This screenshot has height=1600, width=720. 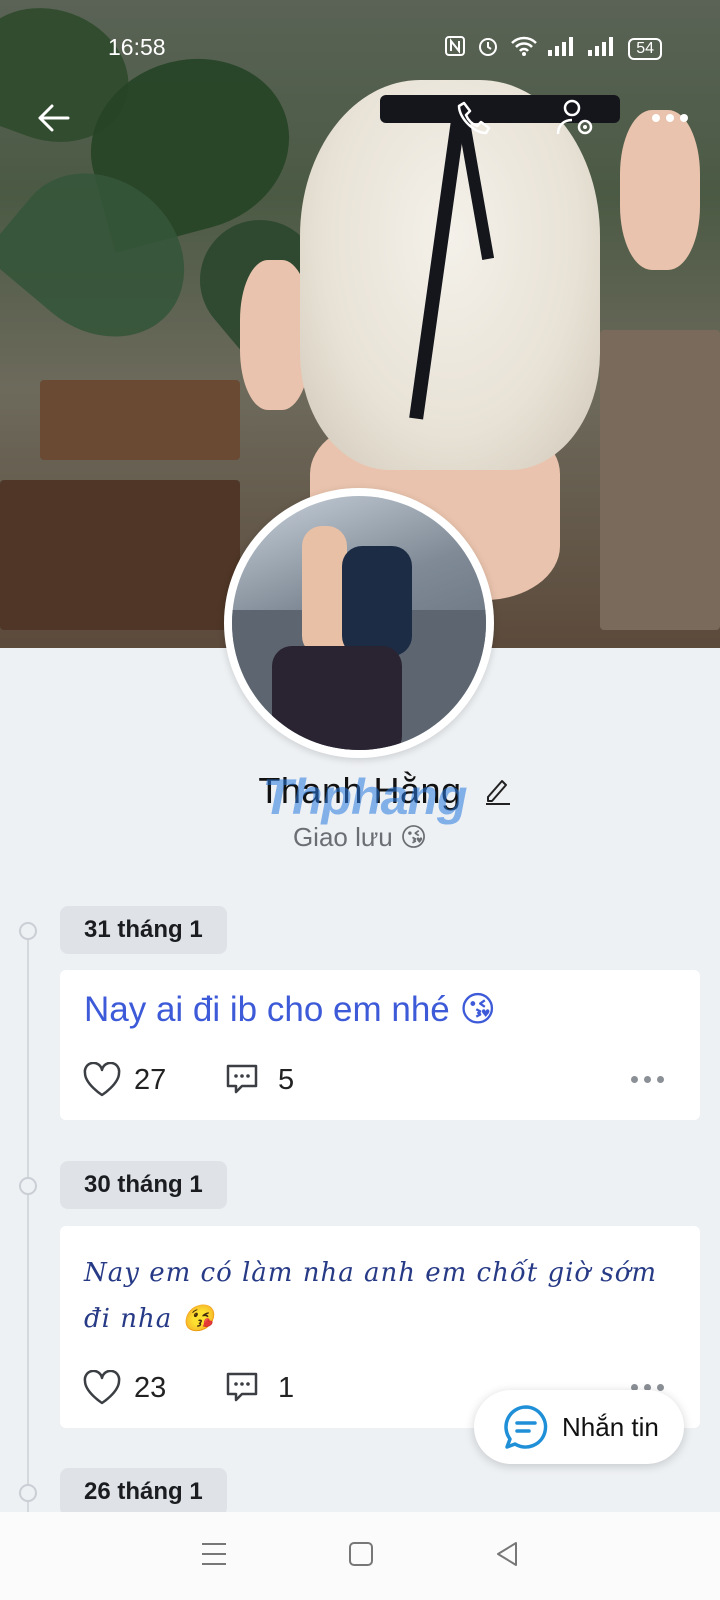 I want to click on date-tag: 31 tháng 1, so click(x=143, y=930).